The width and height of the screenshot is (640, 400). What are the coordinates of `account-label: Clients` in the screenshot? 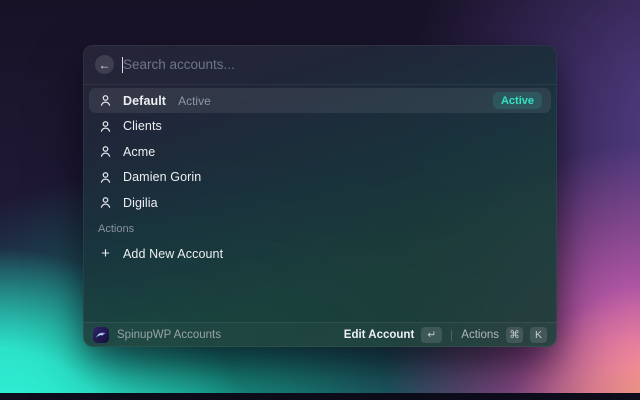 It's located at (142, 126).